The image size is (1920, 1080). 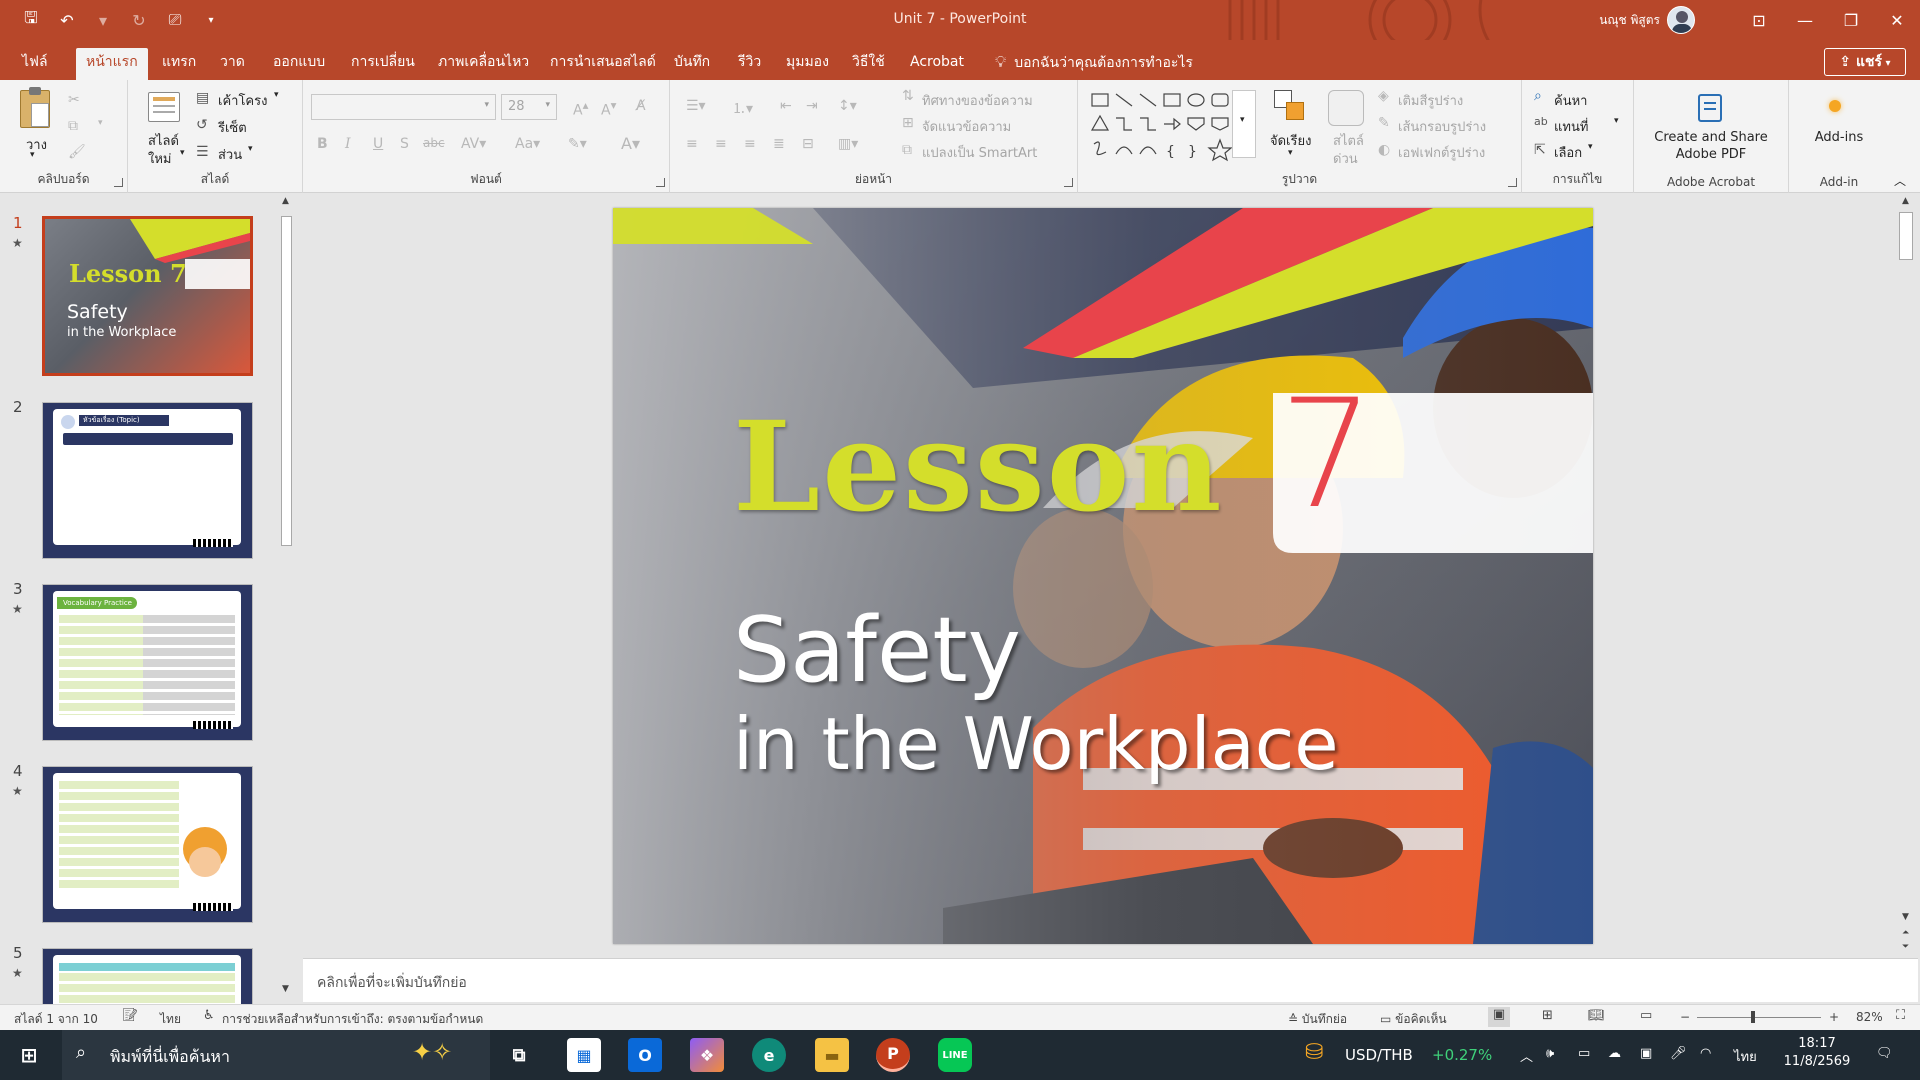 What do you see at coordinates (1646, 1015) in the screenshot?
I see `slideshow-view-icon: ▭` at bounding box center [1646, 1015].